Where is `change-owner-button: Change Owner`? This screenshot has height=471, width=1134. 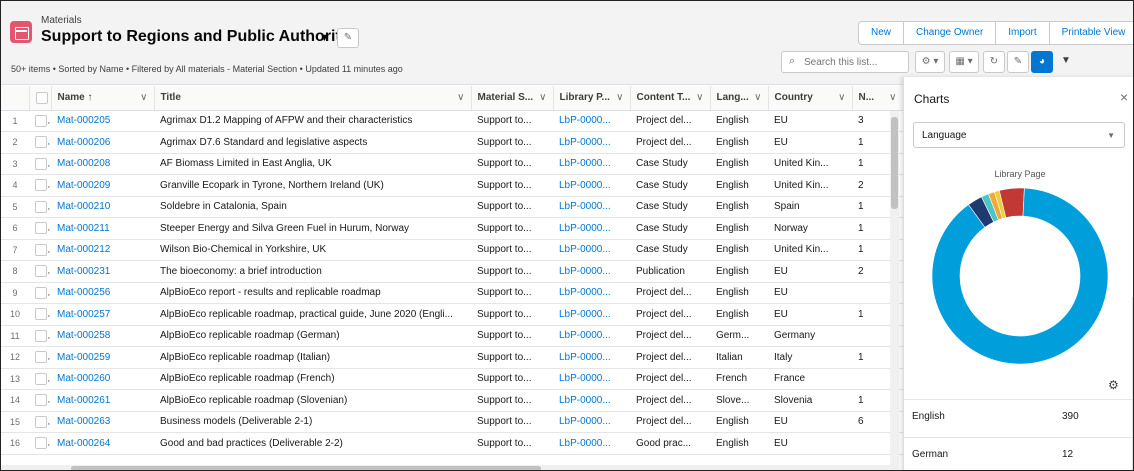 change-owner-button: Change Owner is located at coordinates (950, 33).